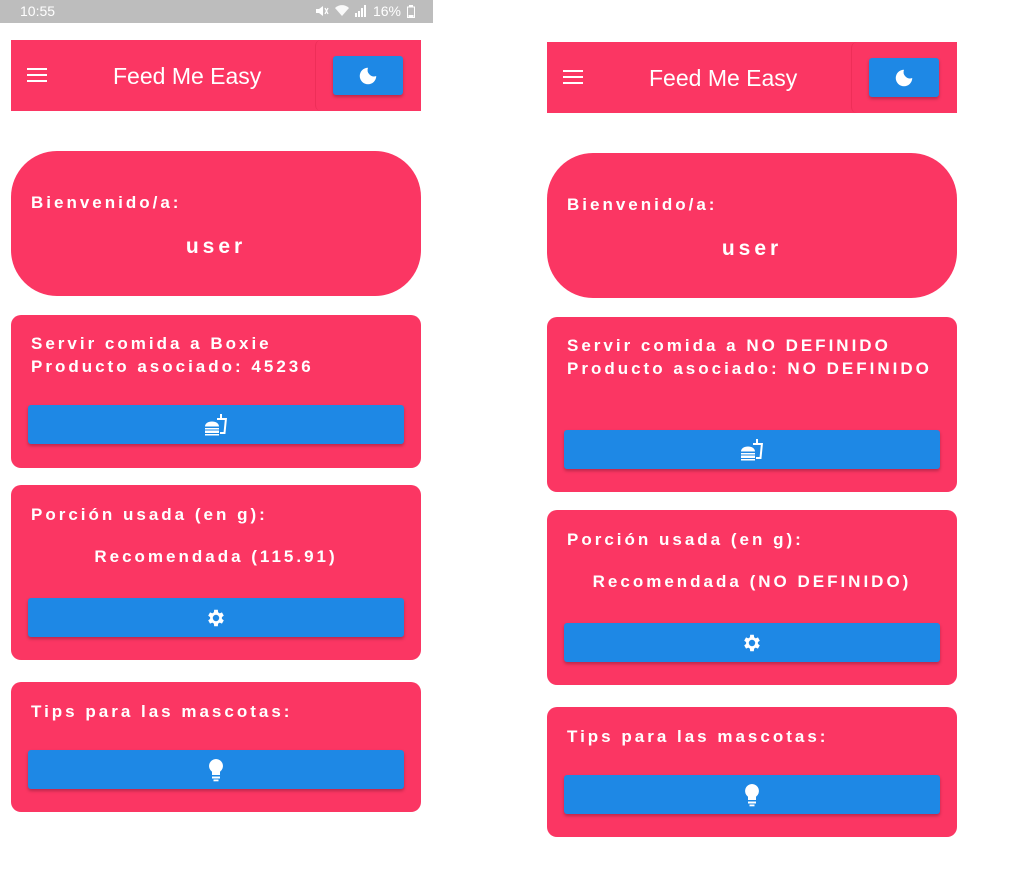  What do you see at coordinates (411, 11) in the screenshot?
I see `battery-icon` at bounding box center [411, 11].